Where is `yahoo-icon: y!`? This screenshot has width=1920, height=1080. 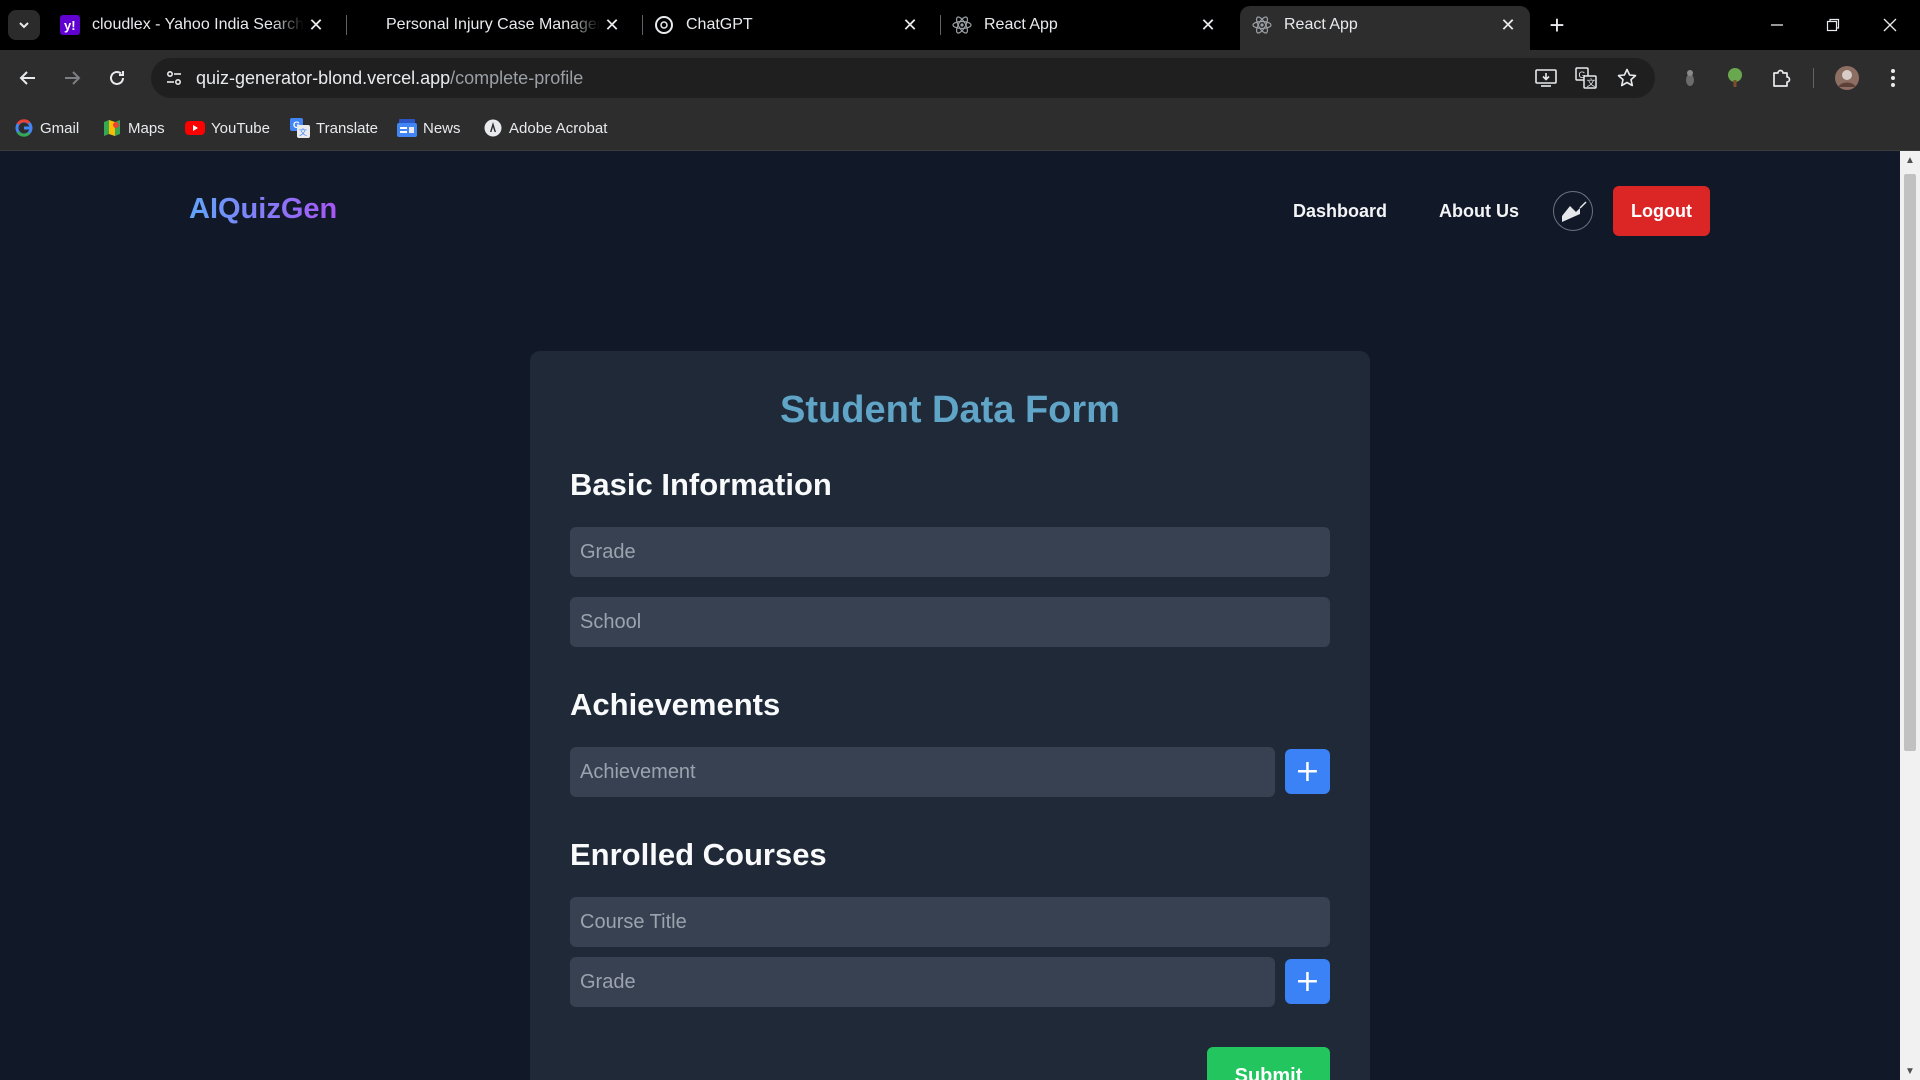
yahoo-icon: y! is located at coordinates (70, 25).